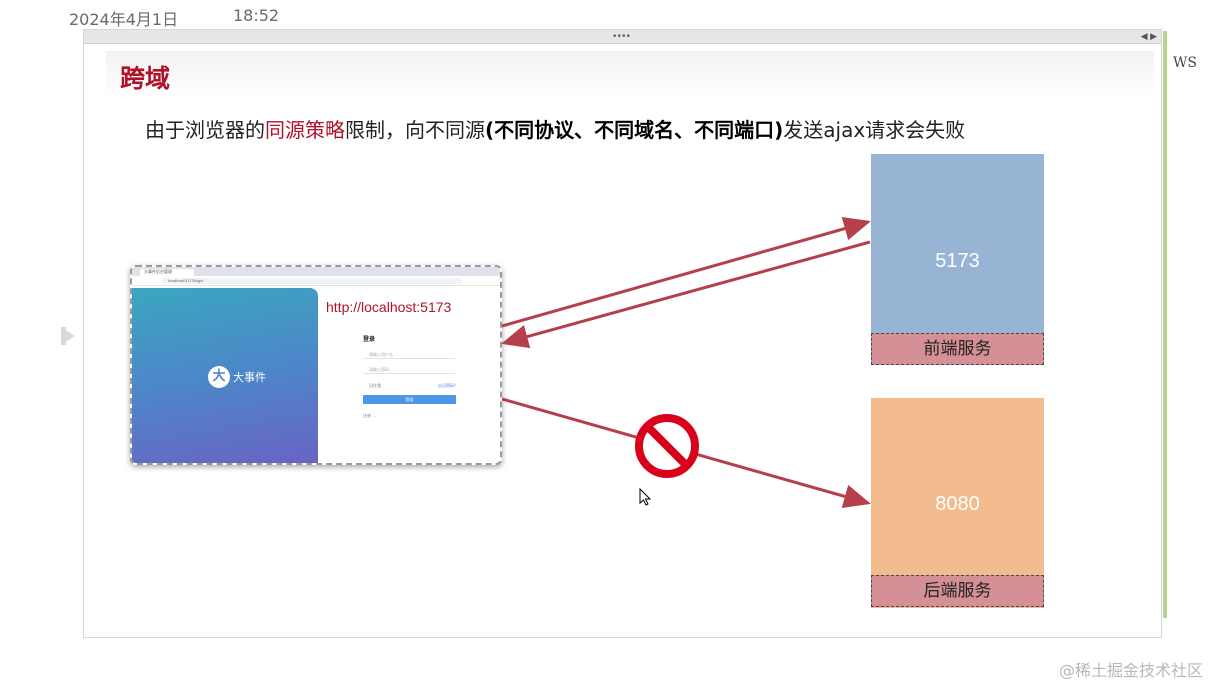 The height and width of the screenshot is (685, 1224). I want to click on side-label: WS, so click(1185, 63).